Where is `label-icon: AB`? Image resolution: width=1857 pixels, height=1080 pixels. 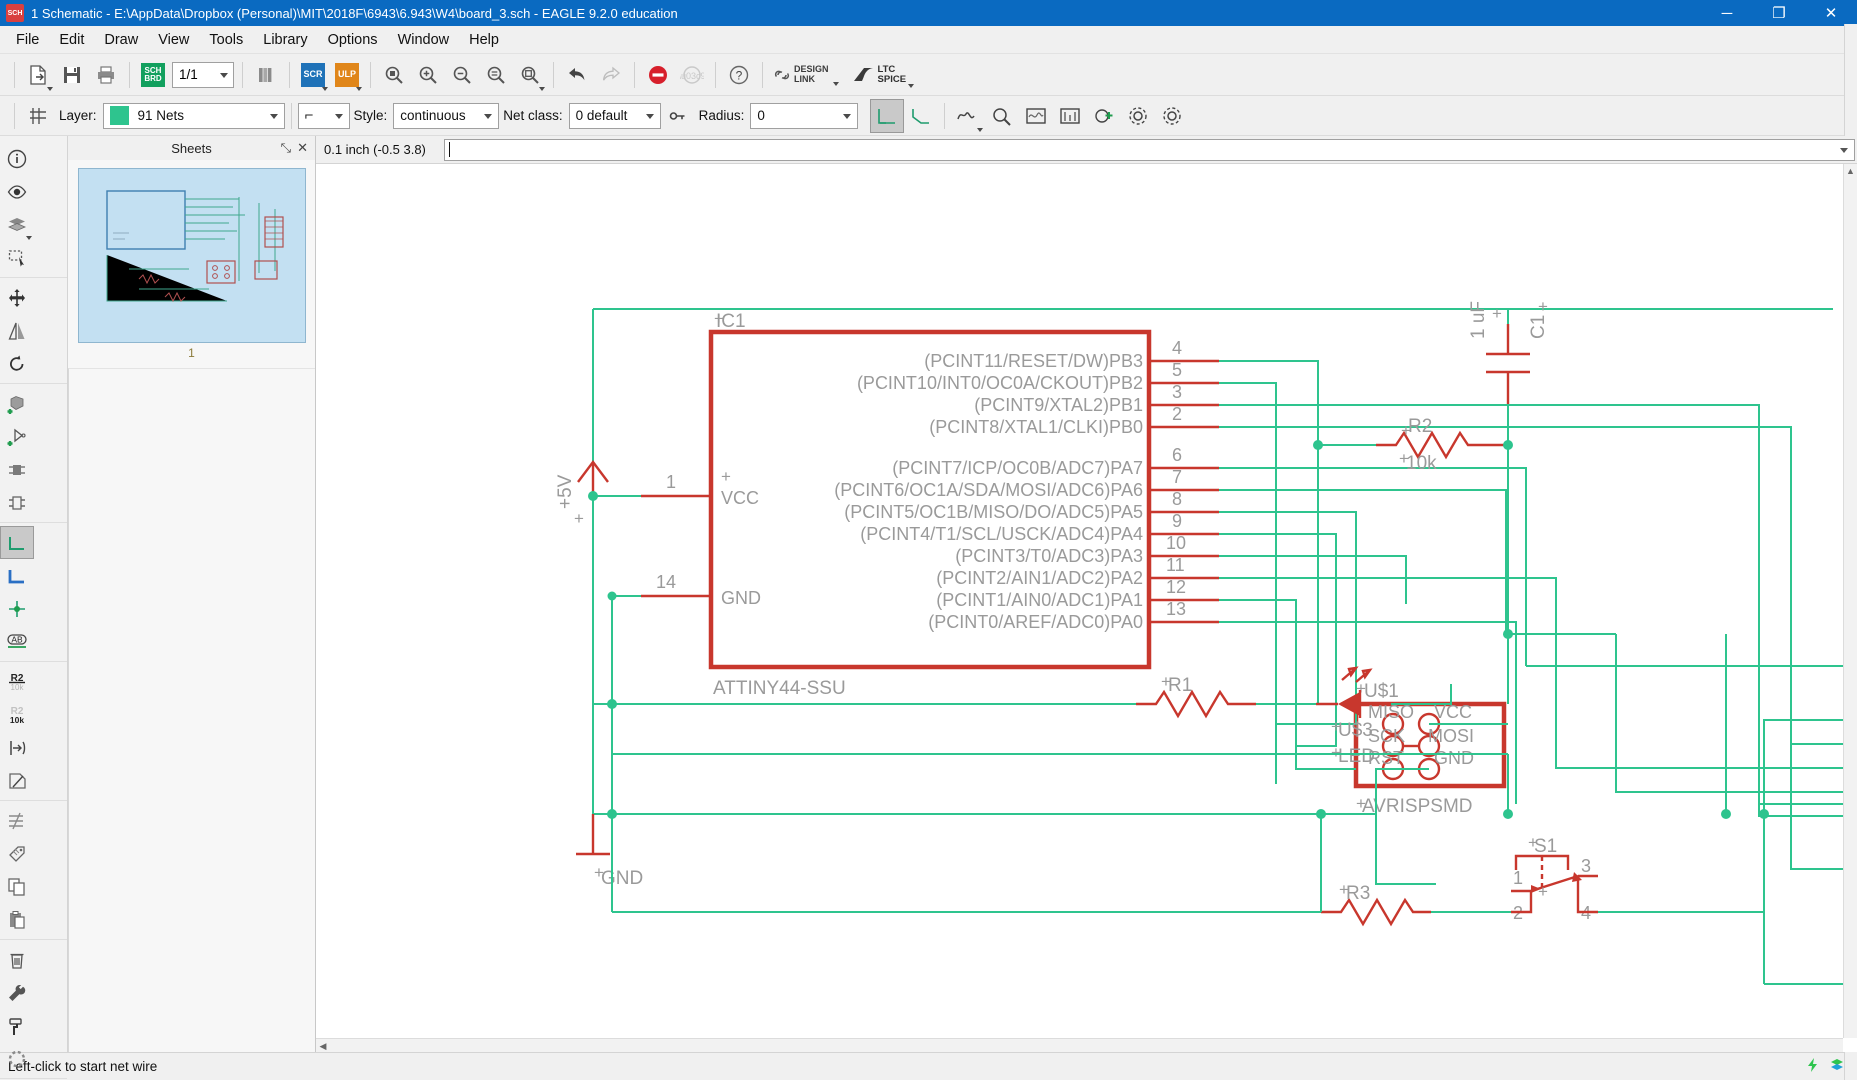
label-icon: AB is located at coordinates (17, 641).